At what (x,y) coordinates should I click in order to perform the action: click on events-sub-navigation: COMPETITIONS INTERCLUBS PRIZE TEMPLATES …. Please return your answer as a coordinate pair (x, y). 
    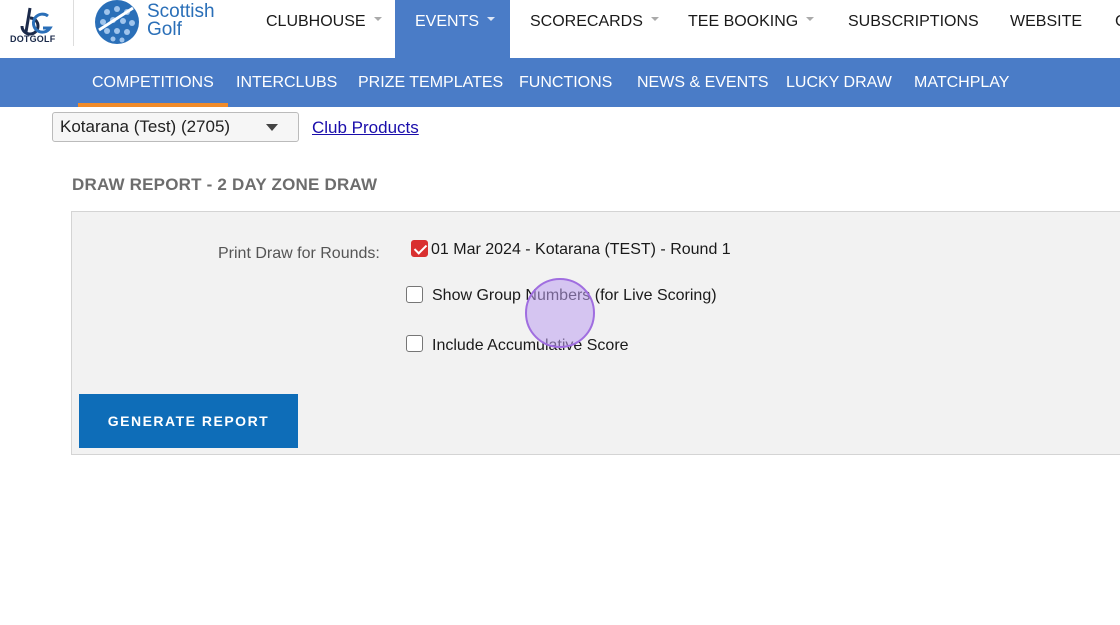
    Looking at the image, I should click on (560, 82).